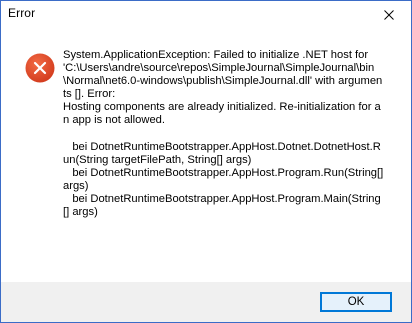 The height and width of the screenshot is (323, 412). Describe the element at coordinates (40, 68) in the screenshot. I see `error-icon` at that location.